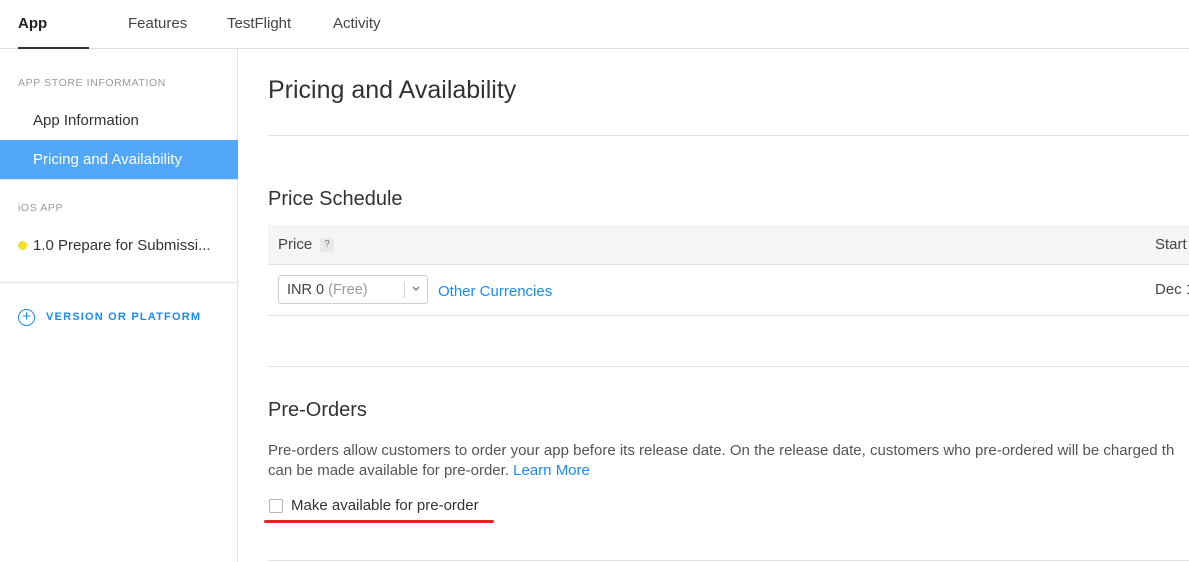 This screenshot has width=1189, height=562. I want to click on price-table-header: Price ? Start, so click(728, 245).